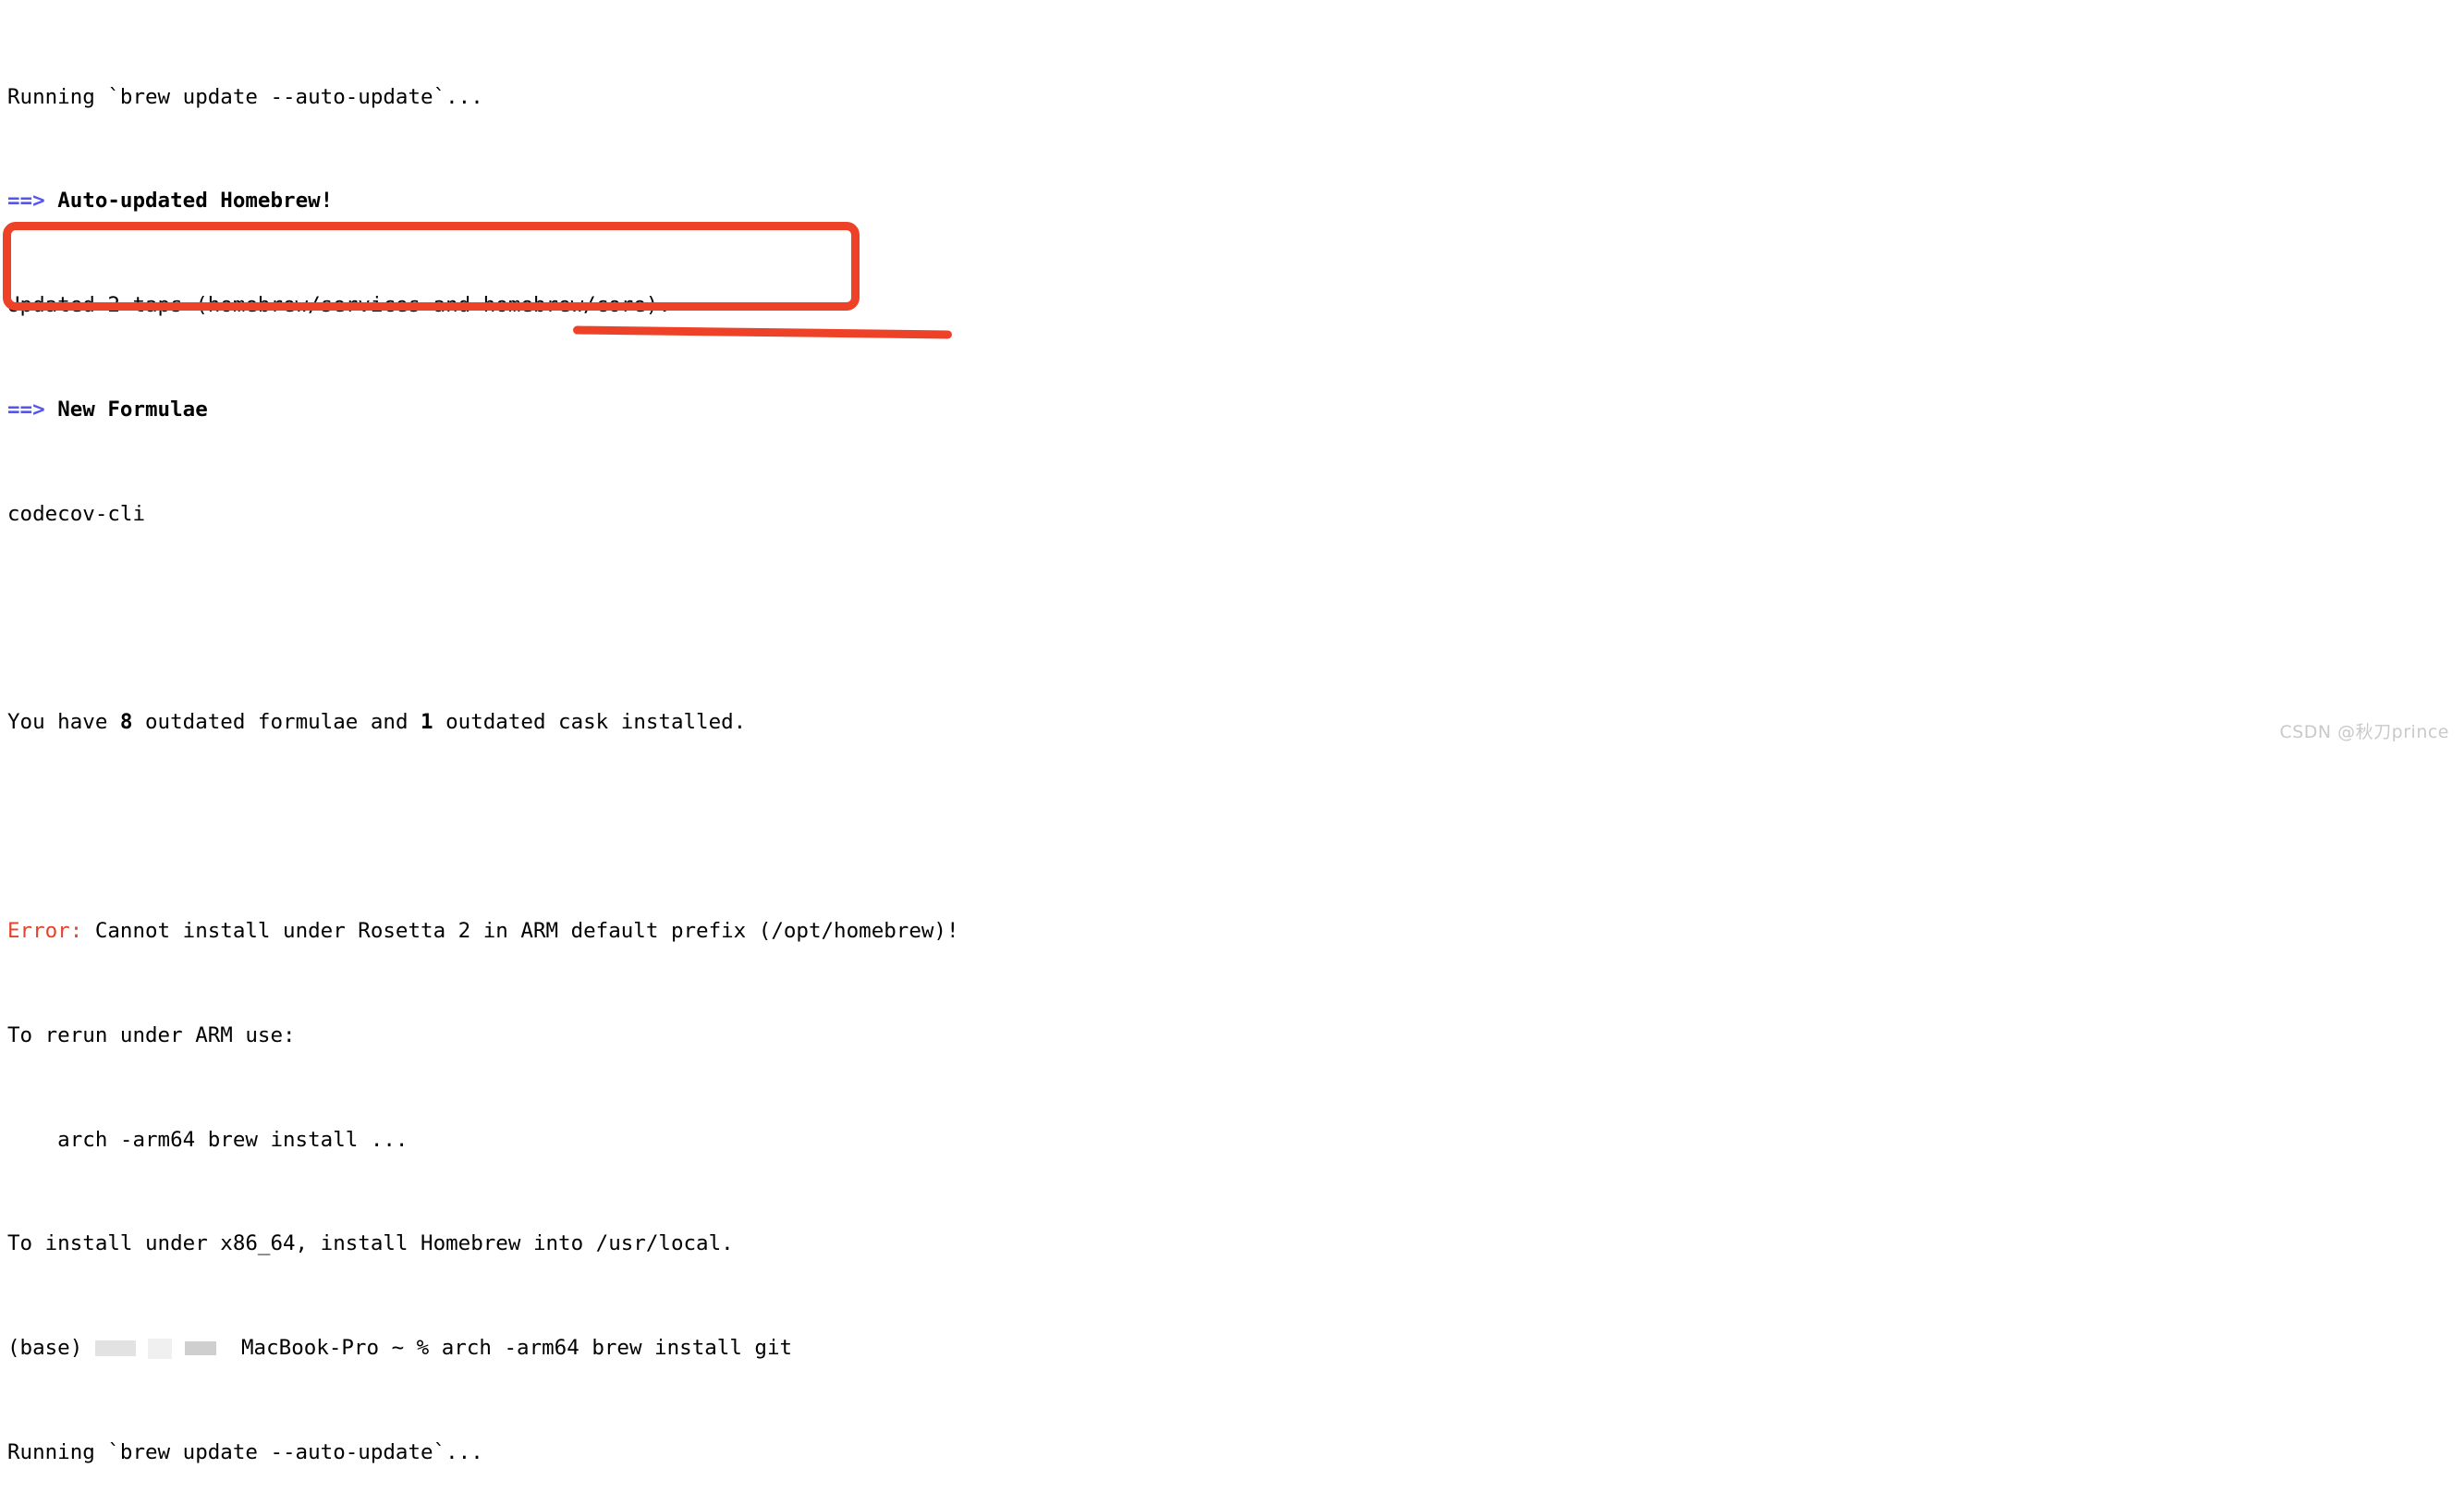  Describe the element at coordinates (45, 931) in the screenshot. I see `error-label: Error:` at that location.